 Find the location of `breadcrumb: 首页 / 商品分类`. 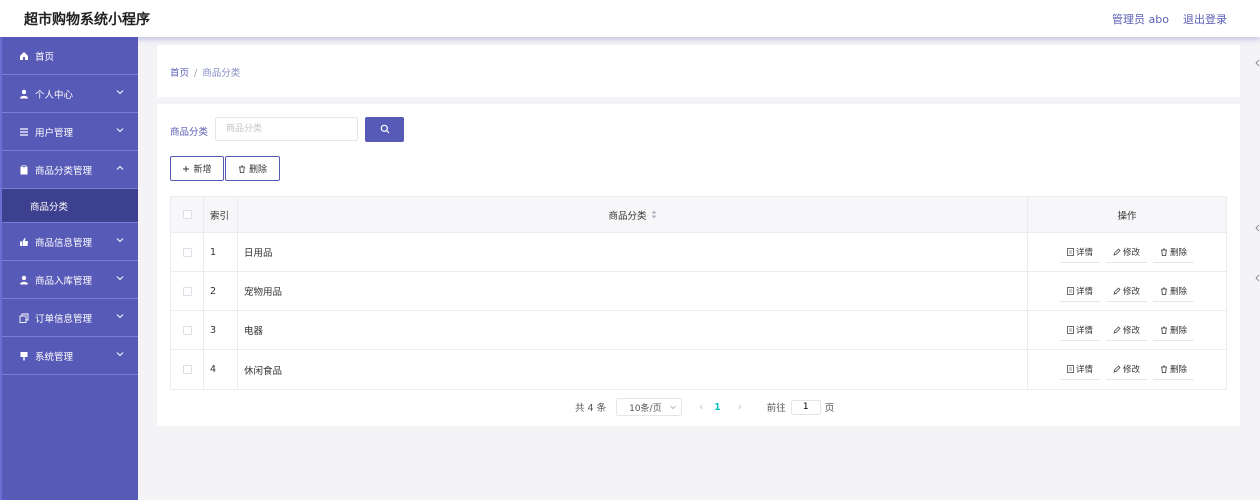

breadcrumb: 首页 / 商品分类 is located at coordinates (205, 72).